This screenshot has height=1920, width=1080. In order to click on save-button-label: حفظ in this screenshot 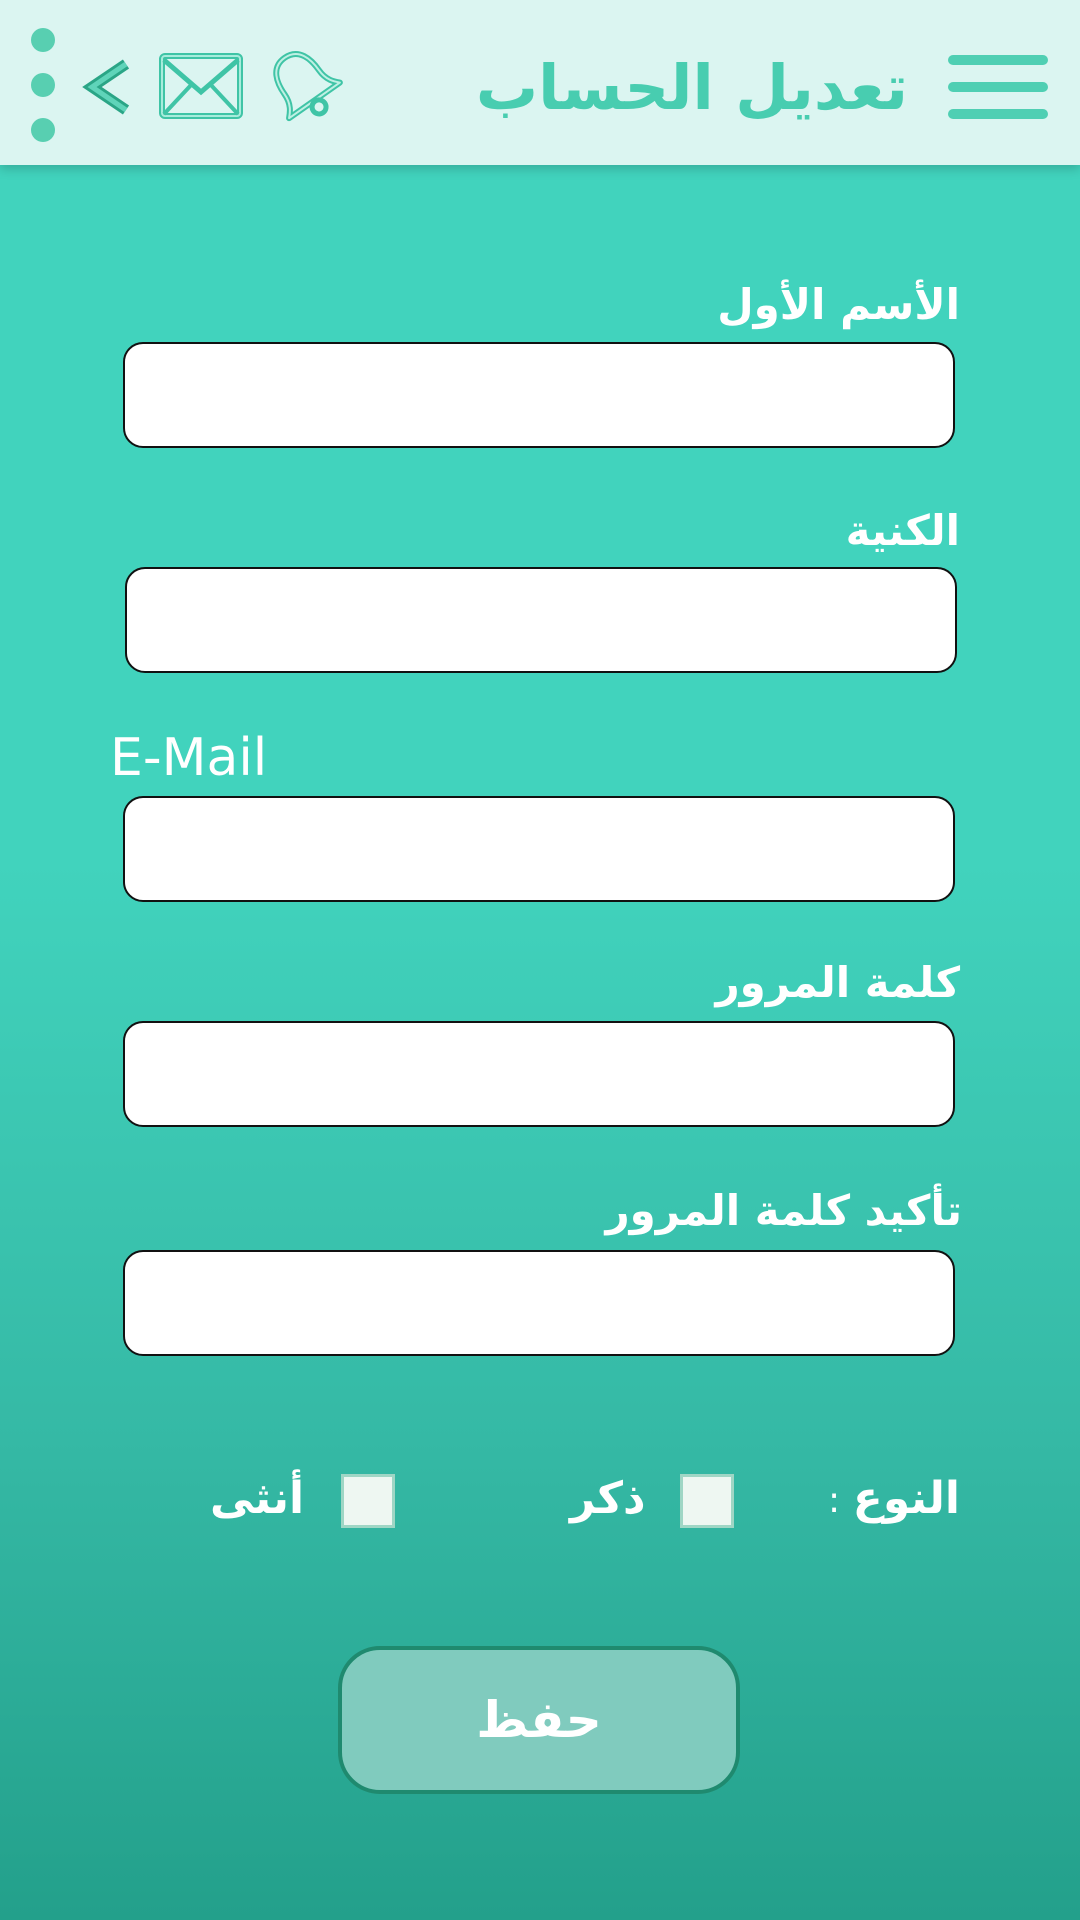, I will do `click(539, 1720)`.